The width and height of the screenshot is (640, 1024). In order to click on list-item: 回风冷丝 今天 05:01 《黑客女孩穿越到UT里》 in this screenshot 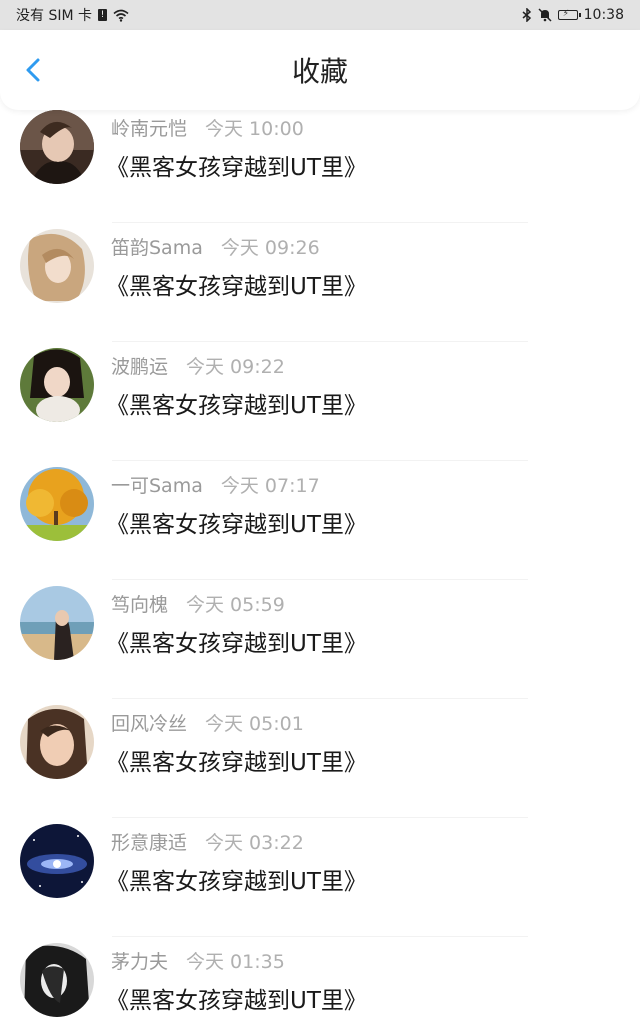, I will do `click(320, 758)`.